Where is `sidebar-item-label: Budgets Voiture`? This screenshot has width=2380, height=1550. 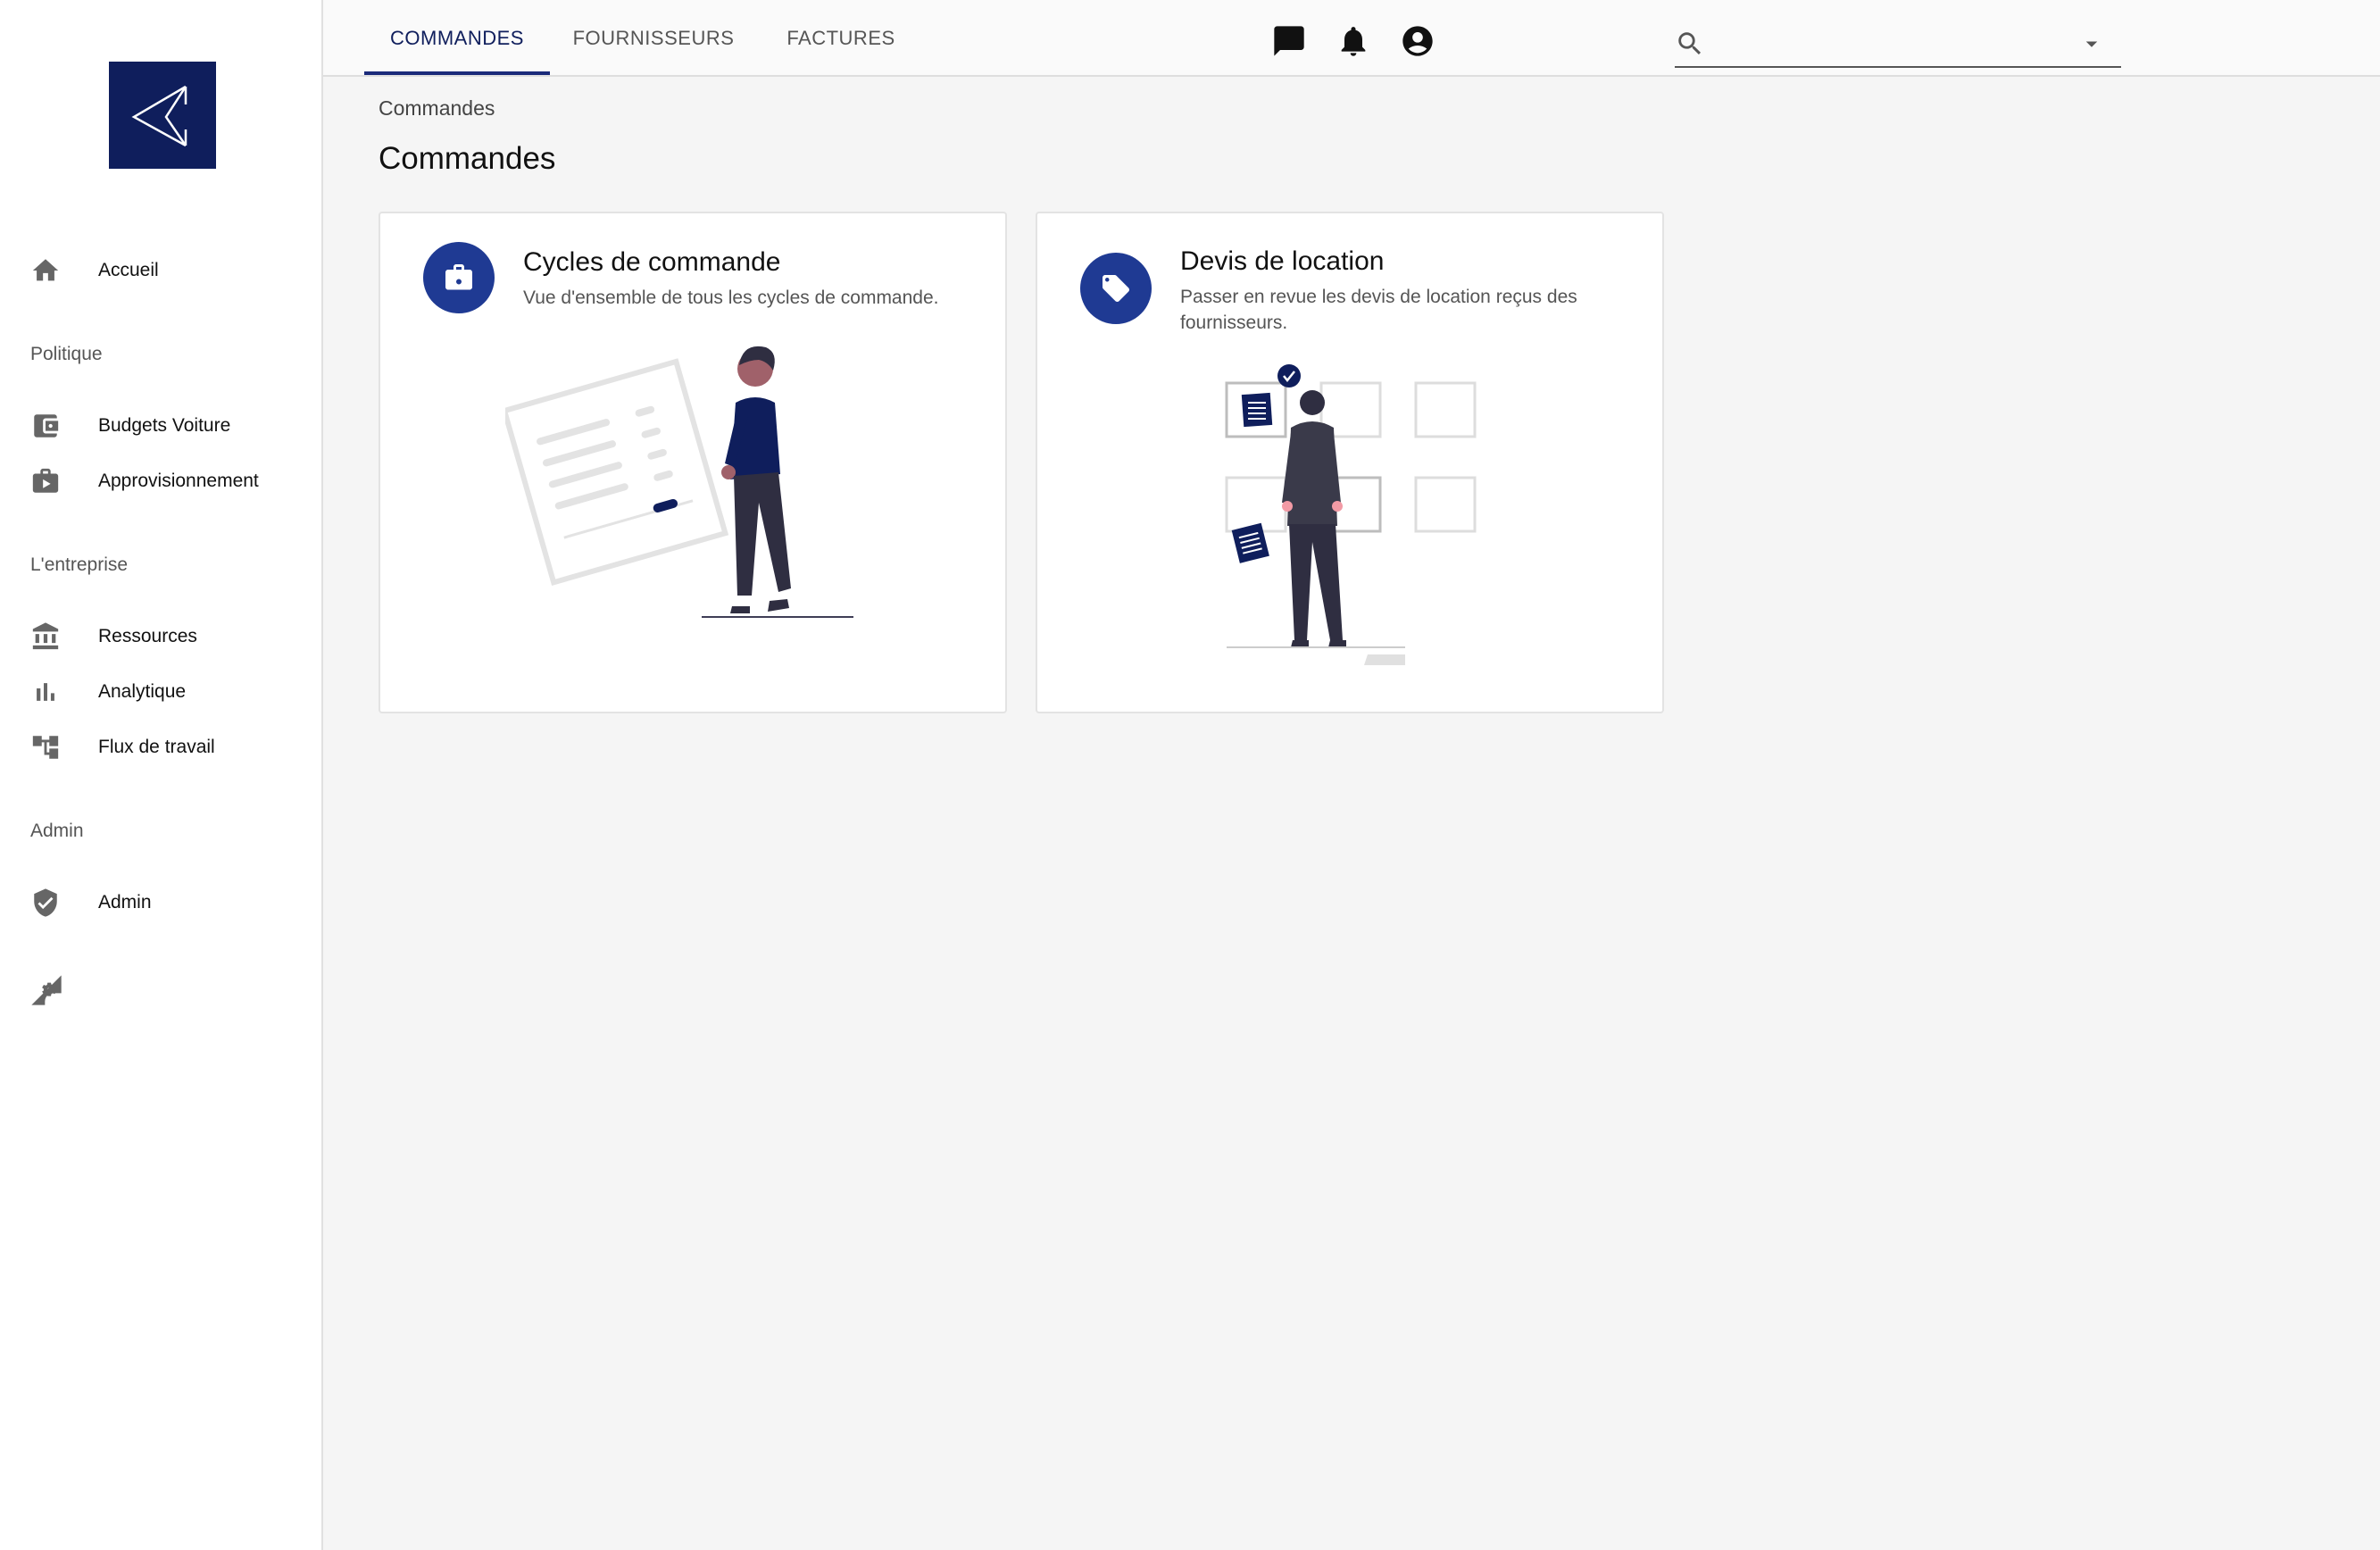 sidebar-item-label: Budgets Voiture is located at coordinates (164, 426).